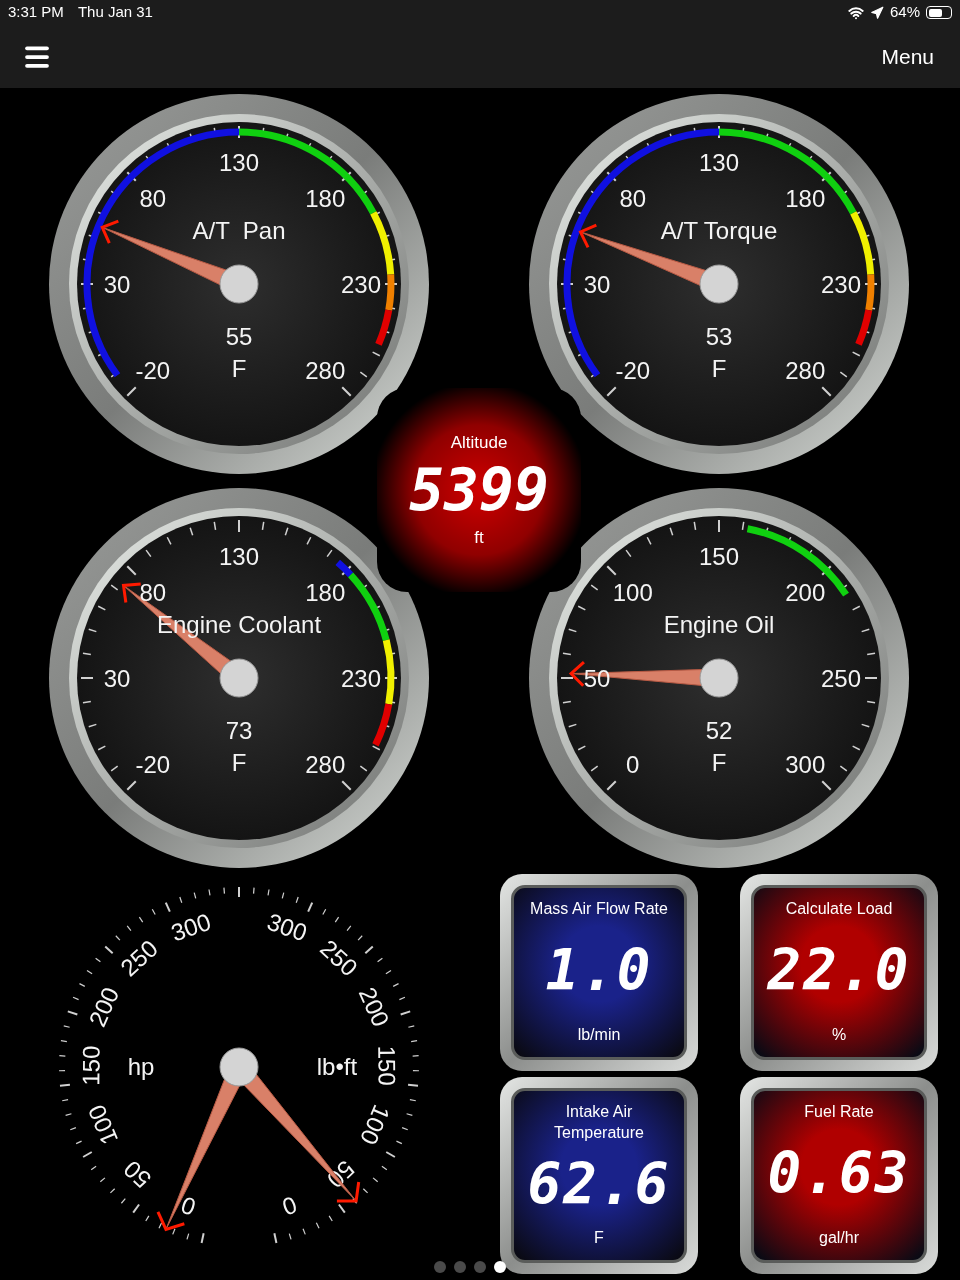 The width and height of the screenshot is (960, 1280). Describe the element at coordinates (479, 442) in the screenshot. I see `altitude-title: Altitude` at that location.